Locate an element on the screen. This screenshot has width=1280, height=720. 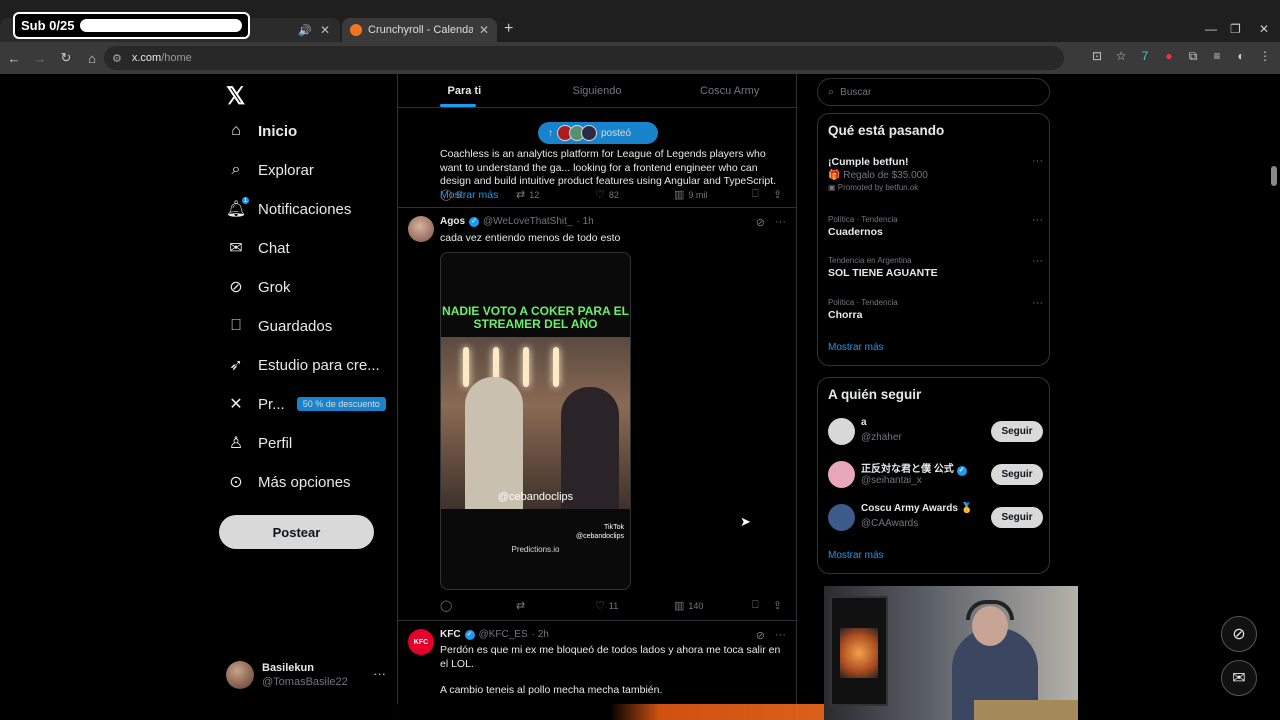
sidebar-item-guardados: ⎕ Guardados is located at coordinates (279, 326).